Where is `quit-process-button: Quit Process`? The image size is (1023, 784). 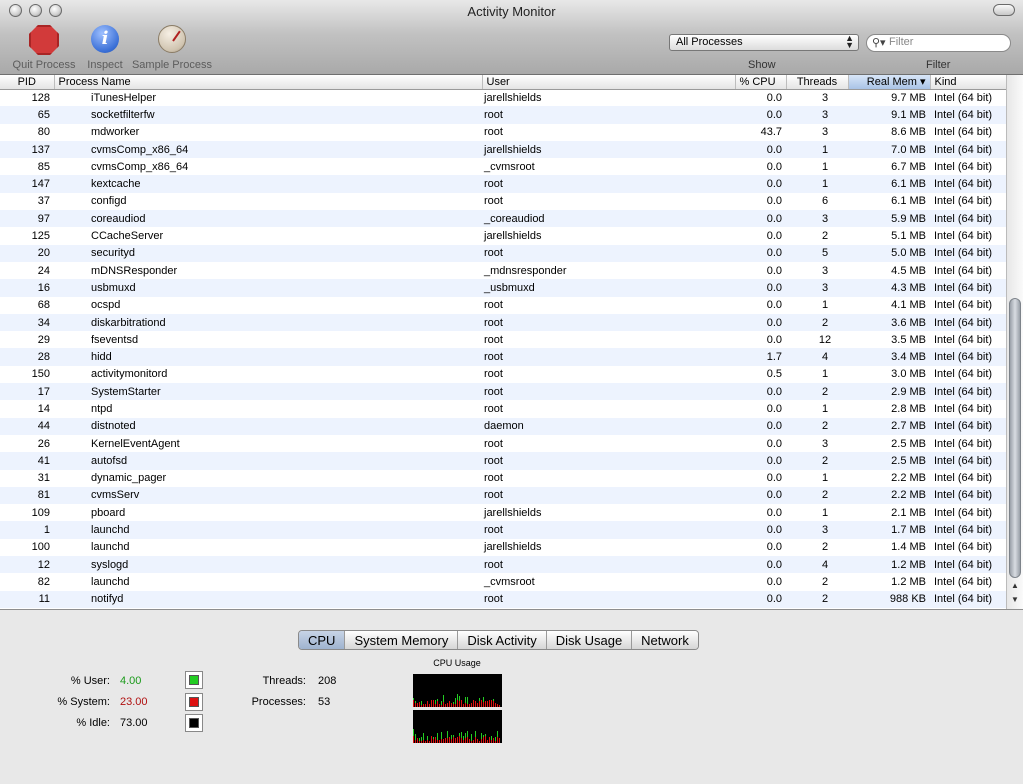 quit-process-button: Quit Process is located at coordinates (44, 48).